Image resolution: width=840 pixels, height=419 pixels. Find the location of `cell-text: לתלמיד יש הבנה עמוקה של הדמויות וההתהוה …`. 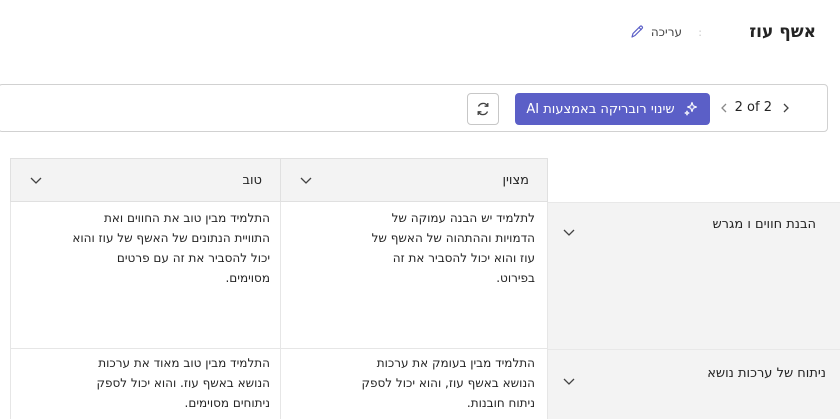

cell-text: לתלמיד יש הבנה עמוקה של הדמויות וההתהוה … is located at coordinates (453, 248).